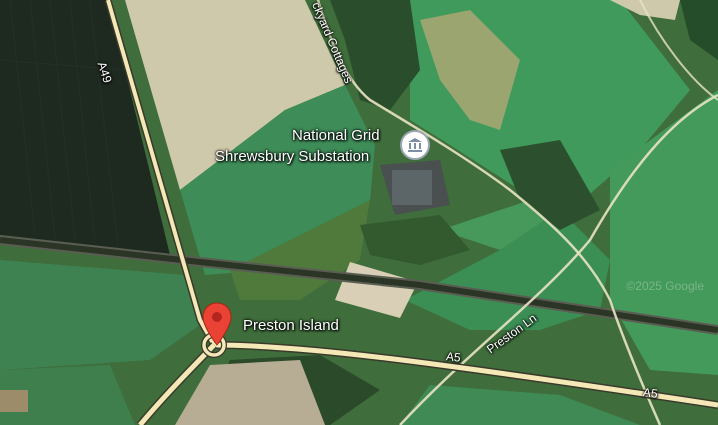 This screenshot has height=425, width=718. Describe the element at coordinates (292, 156) in the screenshot. I see `poi-name-line2: Shrewsbury Substation` at that location.